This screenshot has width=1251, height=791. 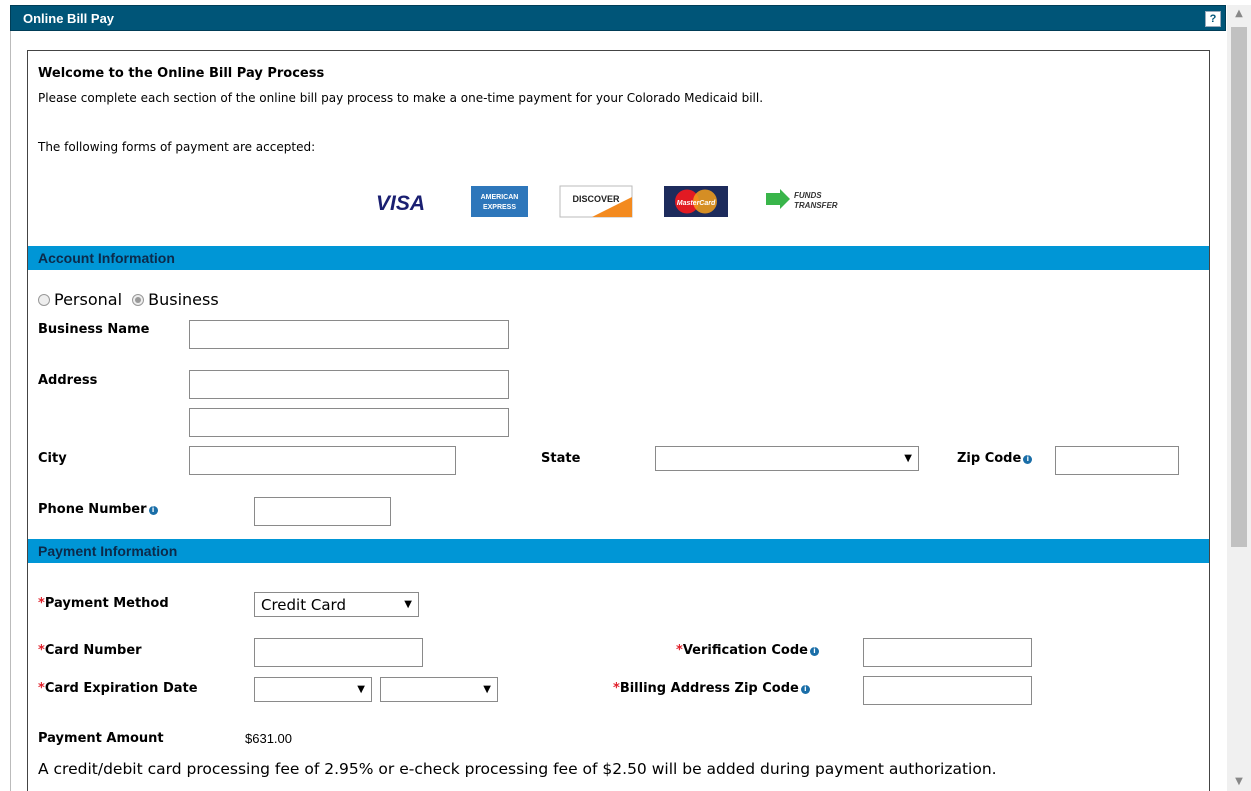 What do you see at coordinates (618, 551) in the screenshot?
I see `payment-section-header: Payment Information` at bounding box center [618, 551].